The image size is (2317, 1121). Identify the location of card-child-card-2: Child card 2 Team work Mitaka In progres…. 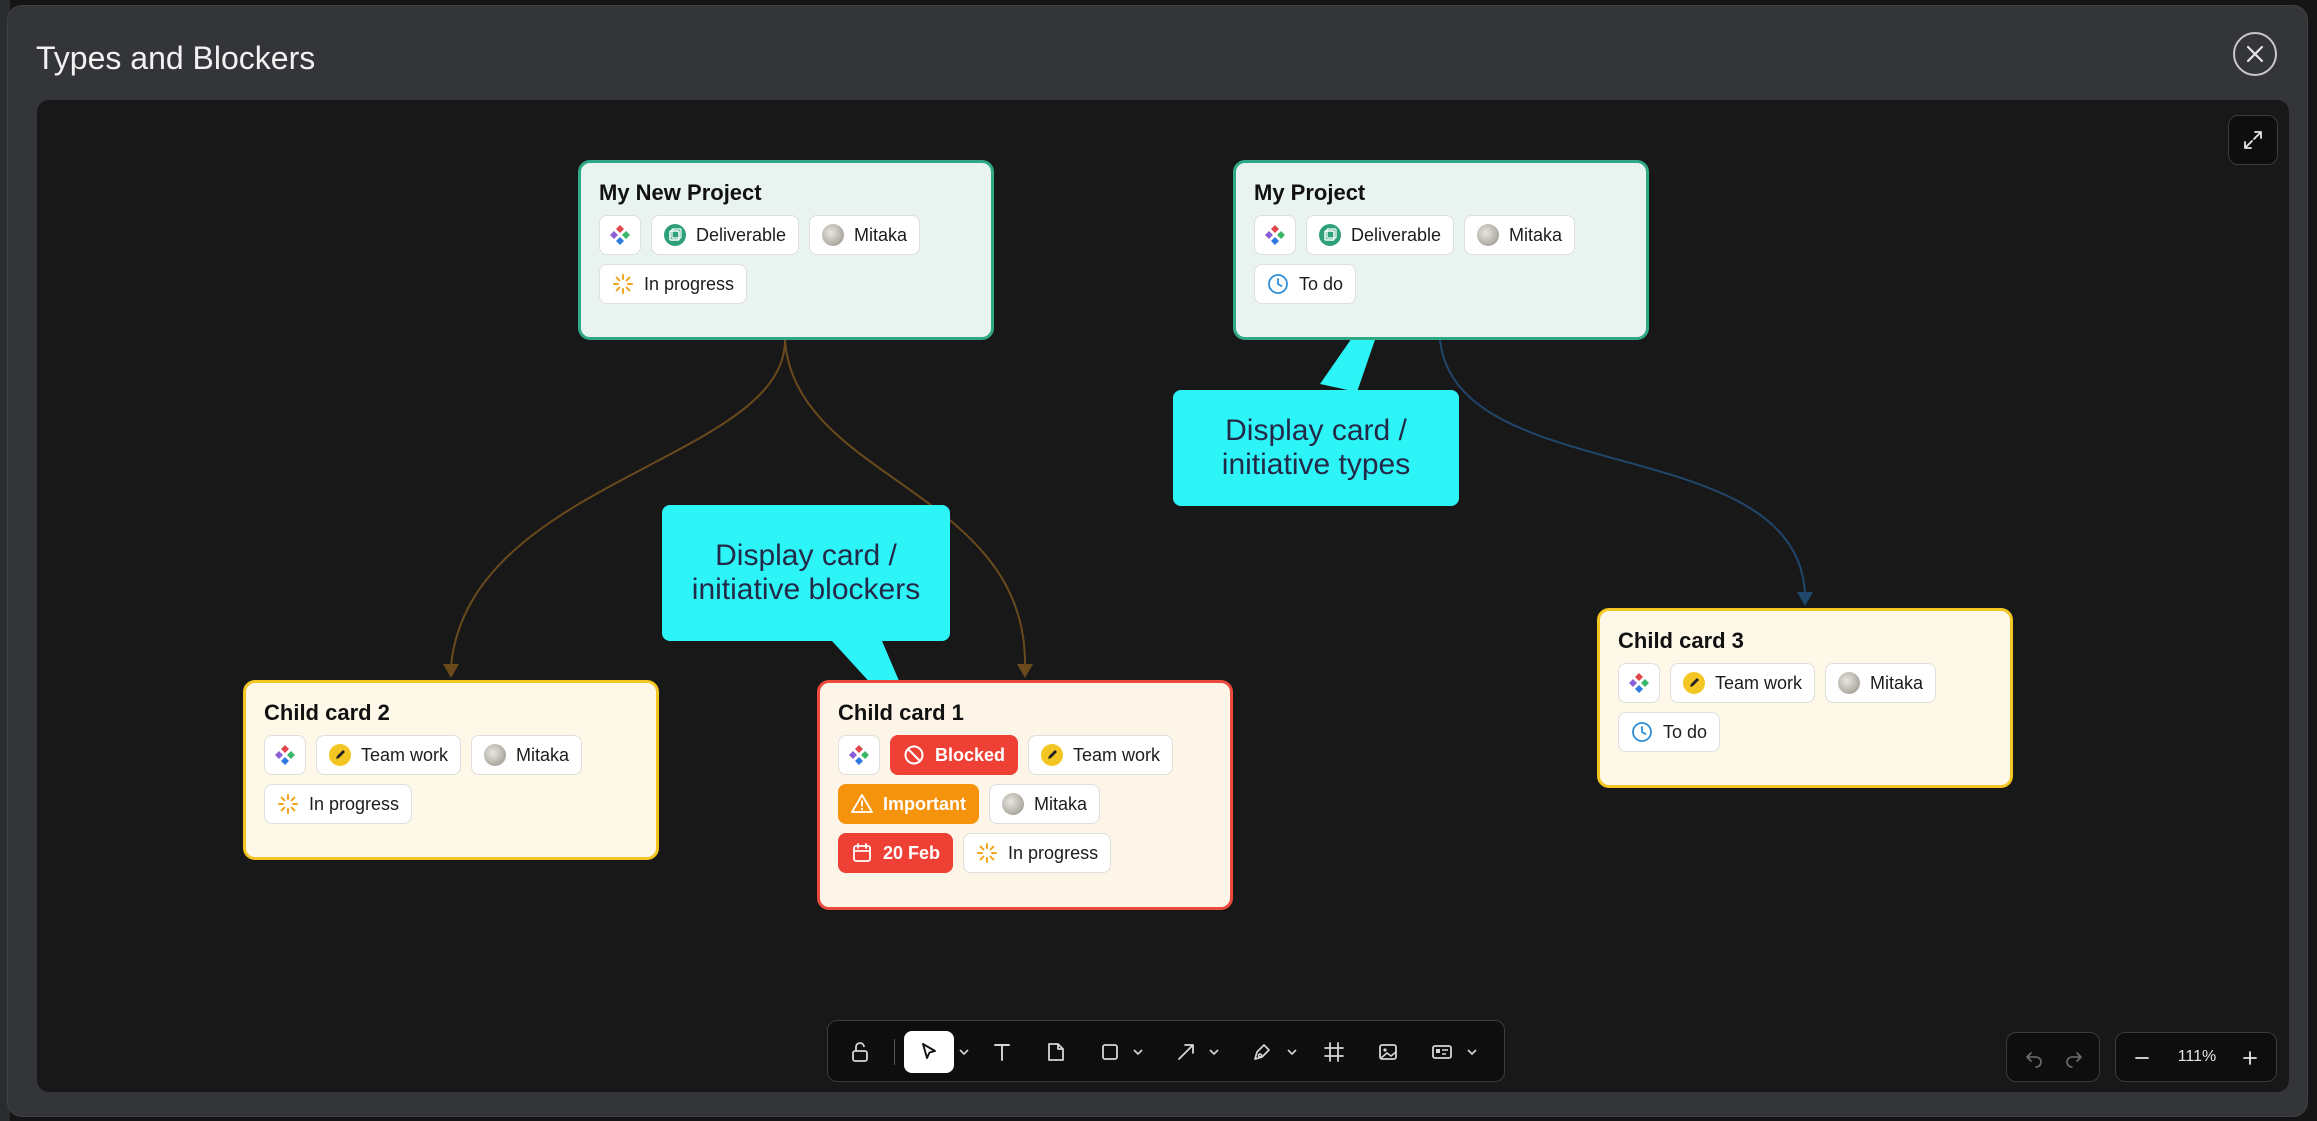
(451, 770).